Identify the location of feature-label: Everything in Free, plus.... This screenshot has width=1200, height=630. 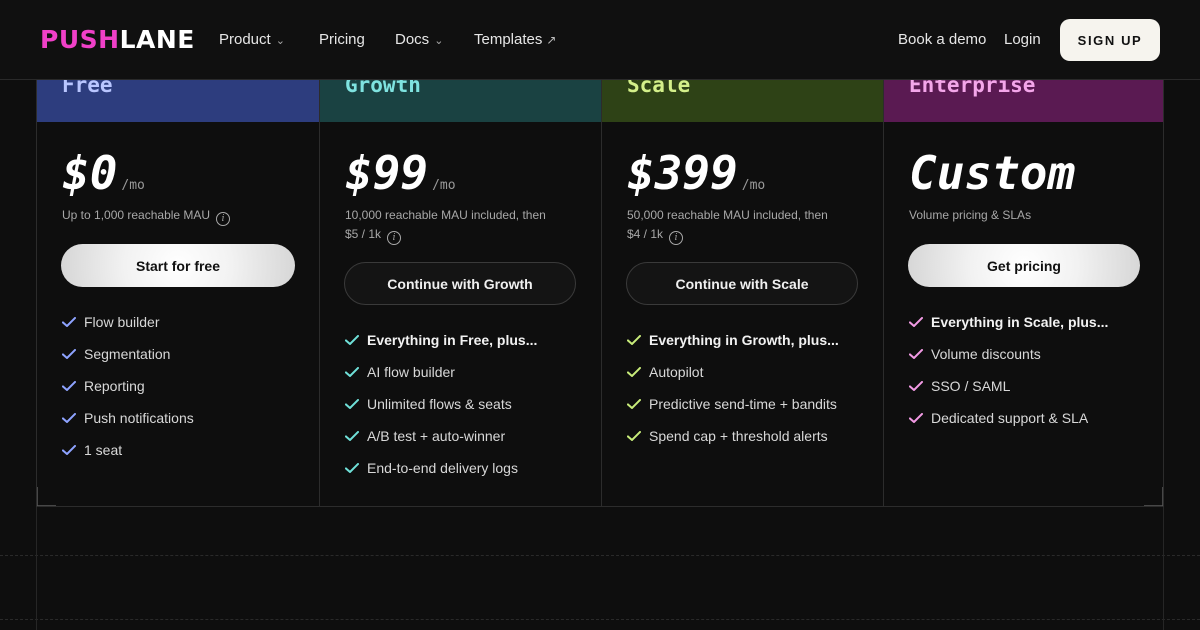
(452, 340).